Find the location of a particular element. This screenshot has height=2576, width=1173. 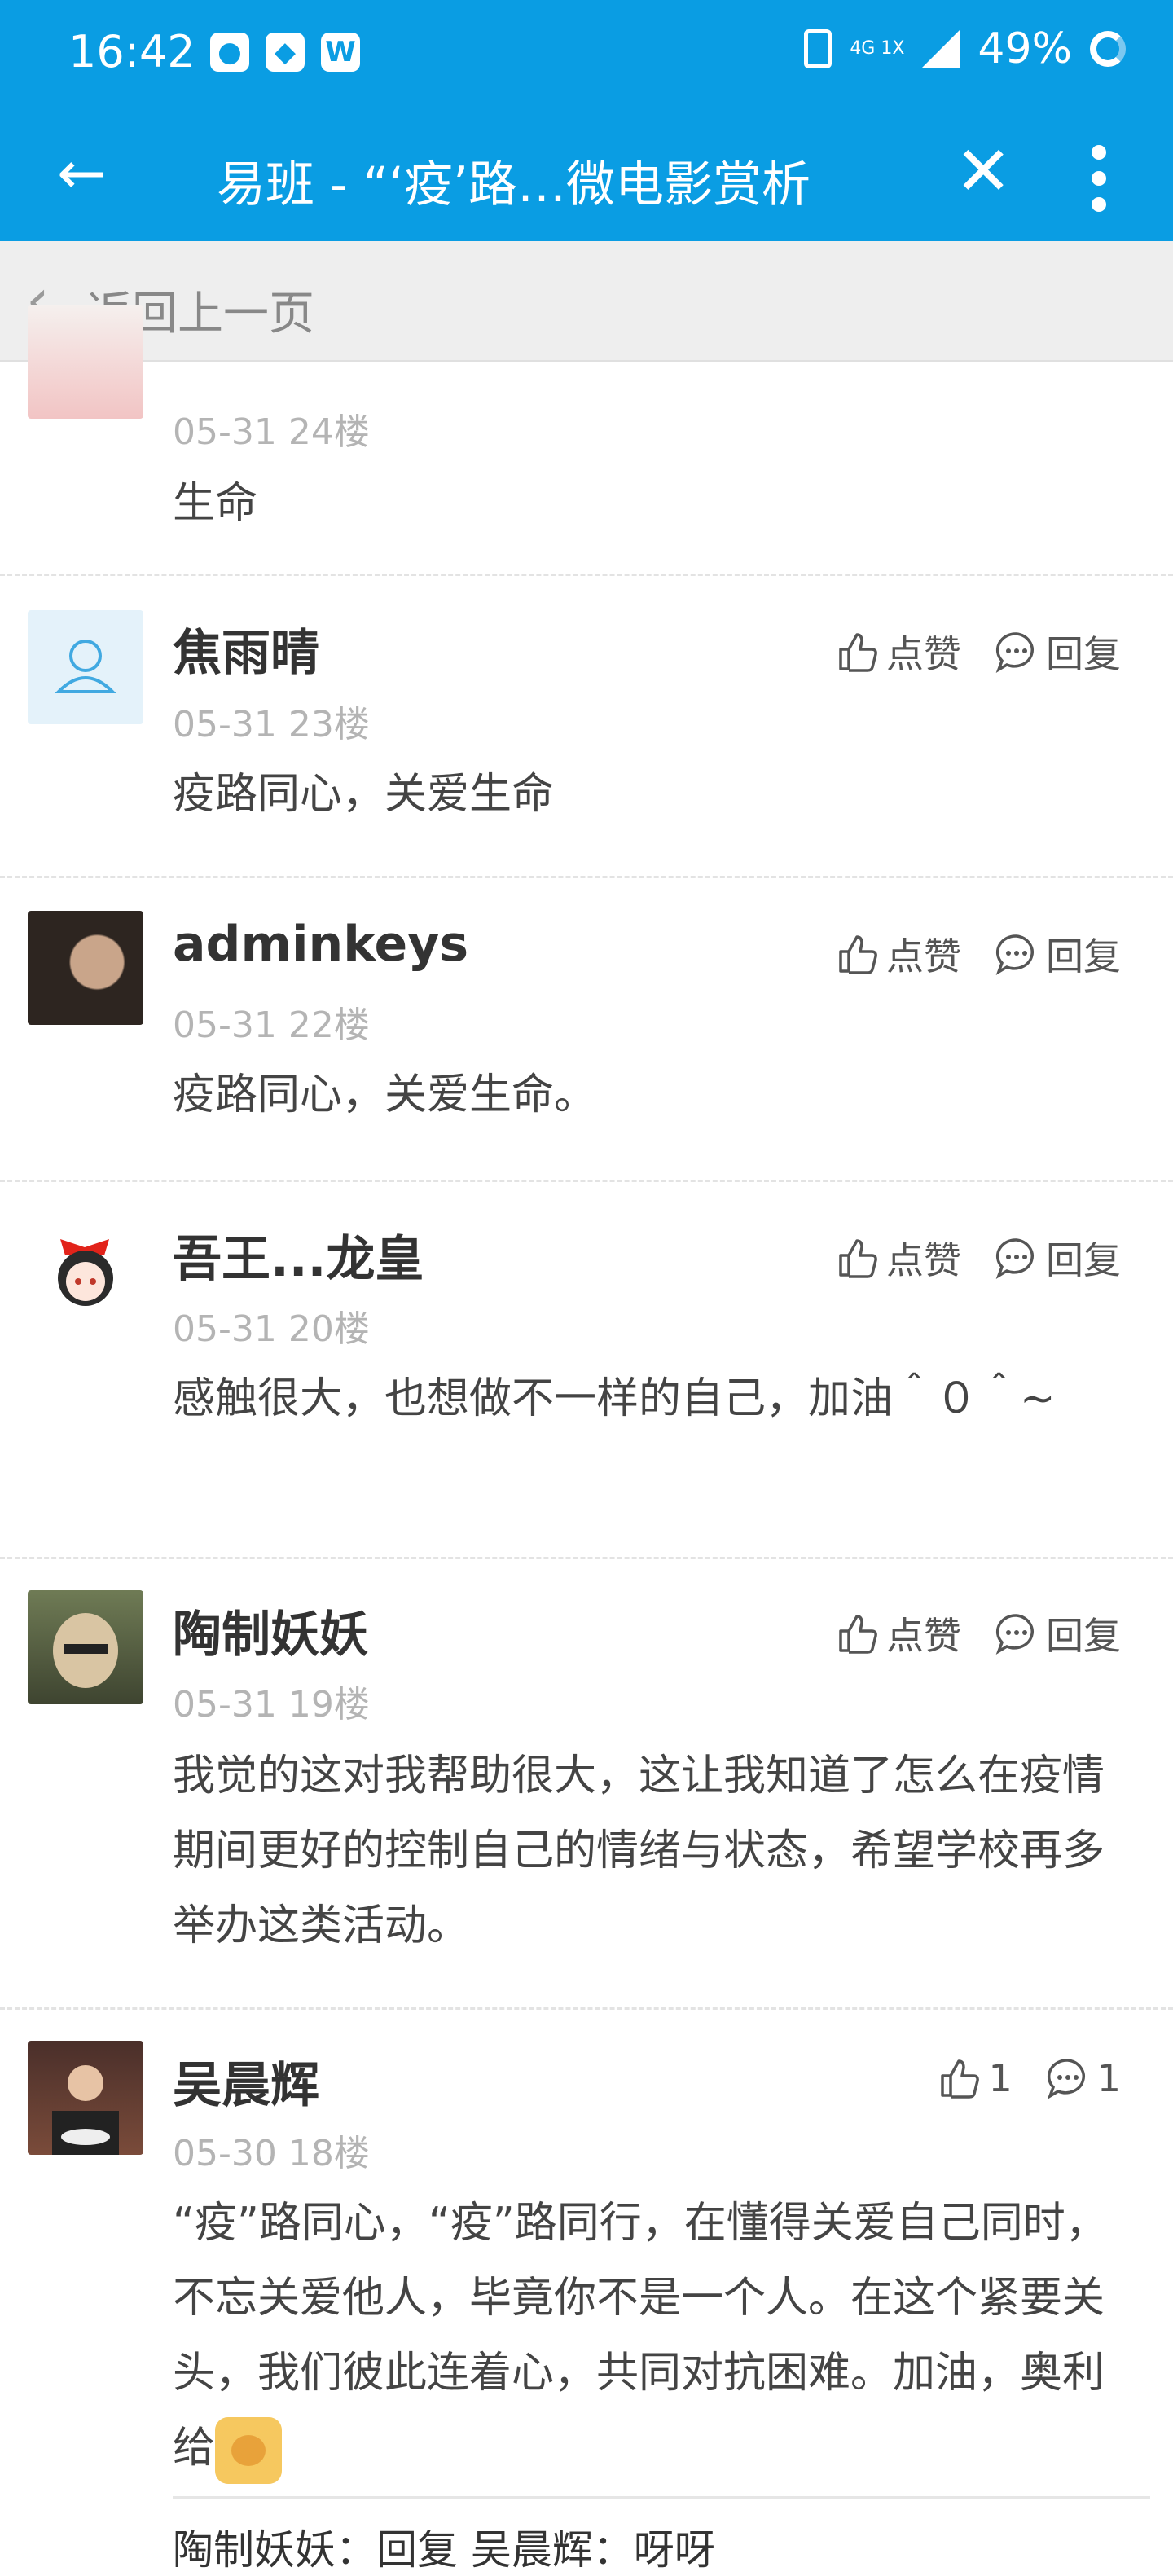

reply-button: 1 is located at coordinates (1083, 2078).